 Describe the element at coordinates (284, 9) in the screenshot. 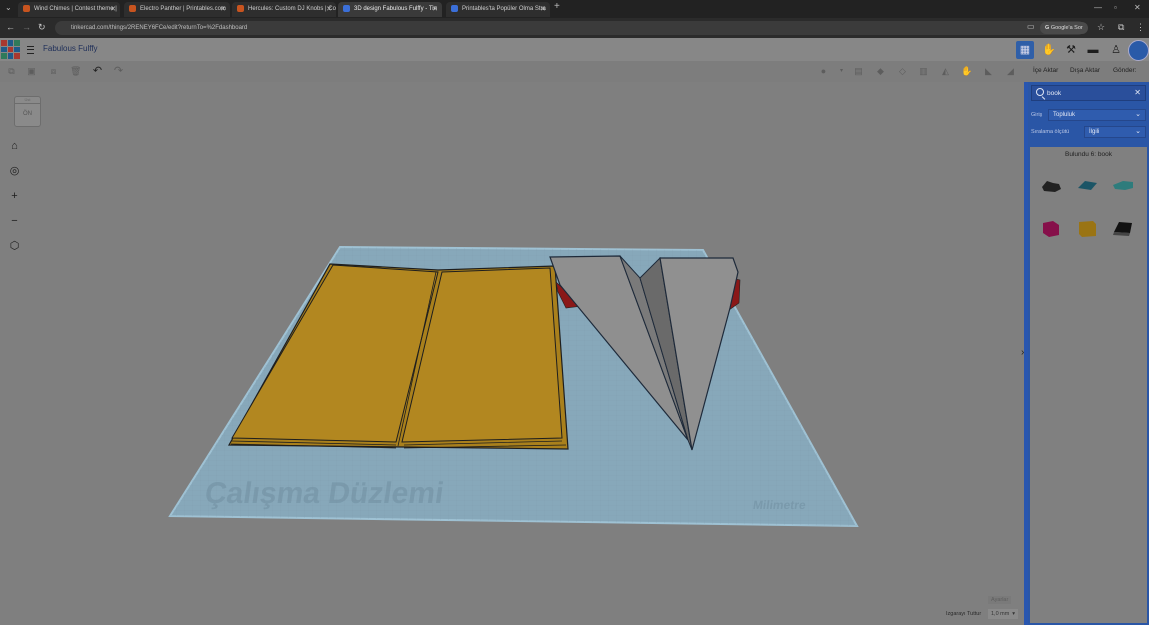

I see `browser-tab: Hercules: Custom DJ Knobs | Co ✕` at that location.